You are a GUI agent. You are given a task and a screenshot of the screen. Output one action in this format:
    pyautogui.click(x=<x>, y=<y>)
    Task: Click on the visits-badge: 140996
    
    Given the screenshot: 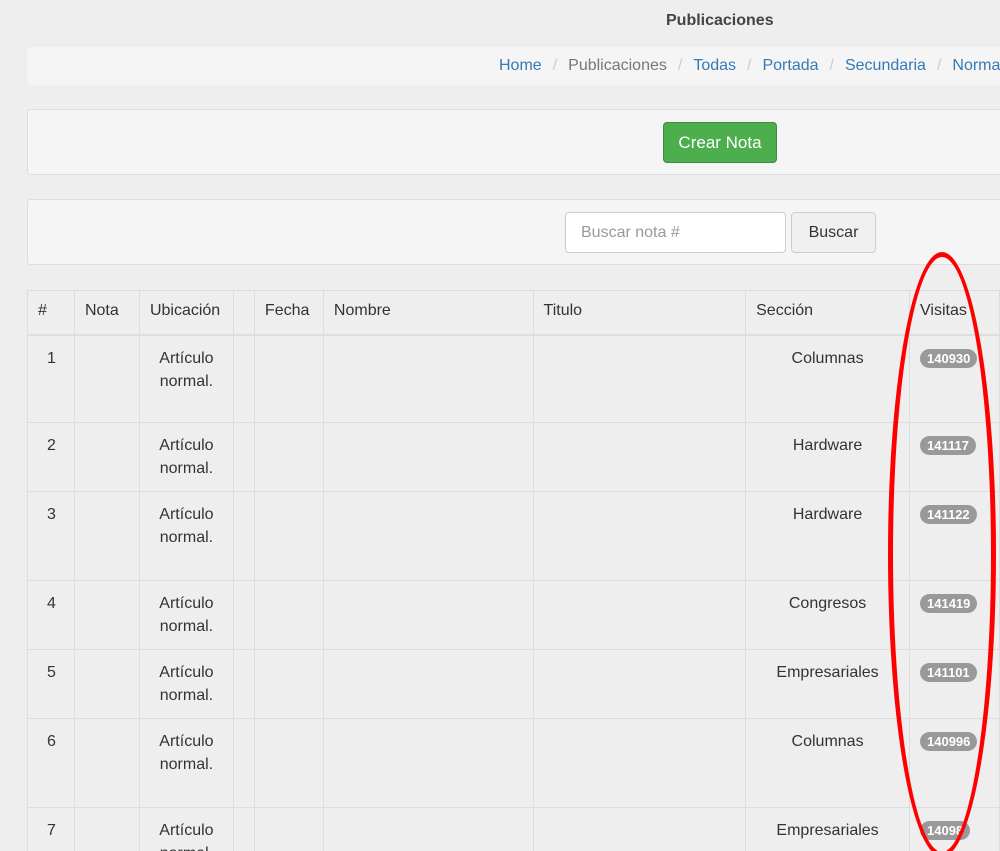 What is the action you would take?
    pyautogui.click(x=949, y=741)
    